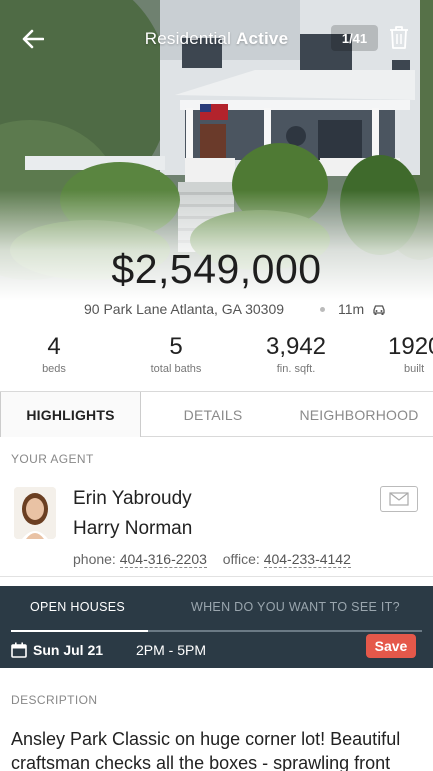 This screenshot has height=771, width=433. I want to click on calendar-icon, so click(19, 650).